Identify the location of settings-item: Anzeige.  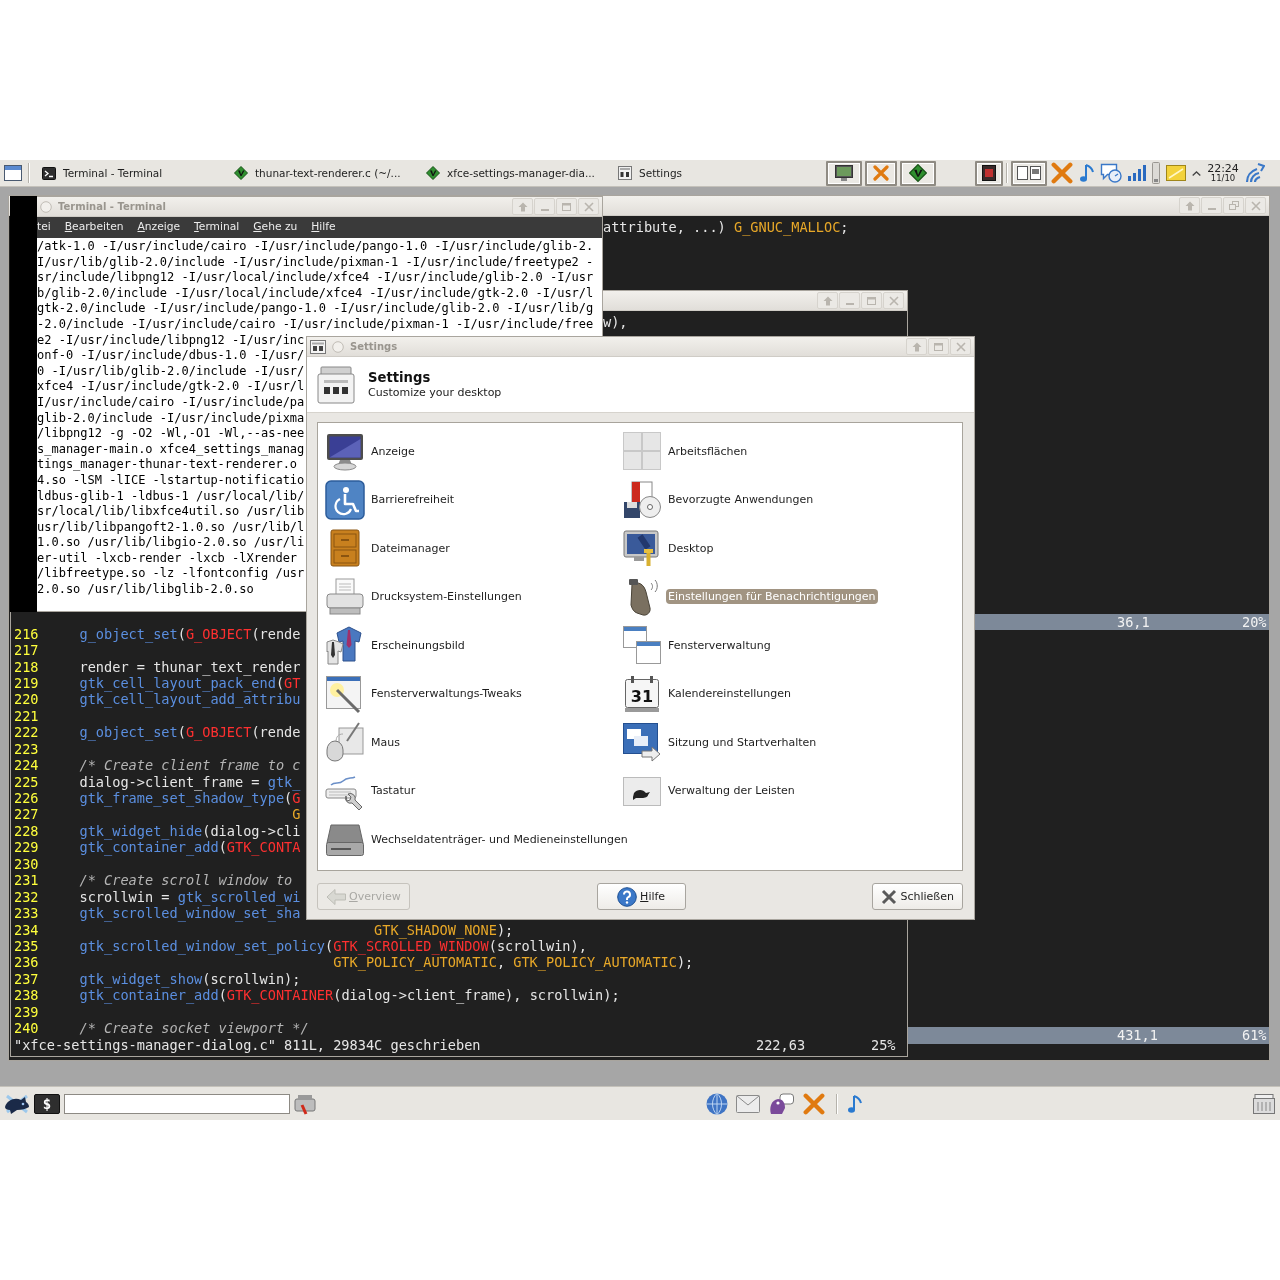
(393, 451).